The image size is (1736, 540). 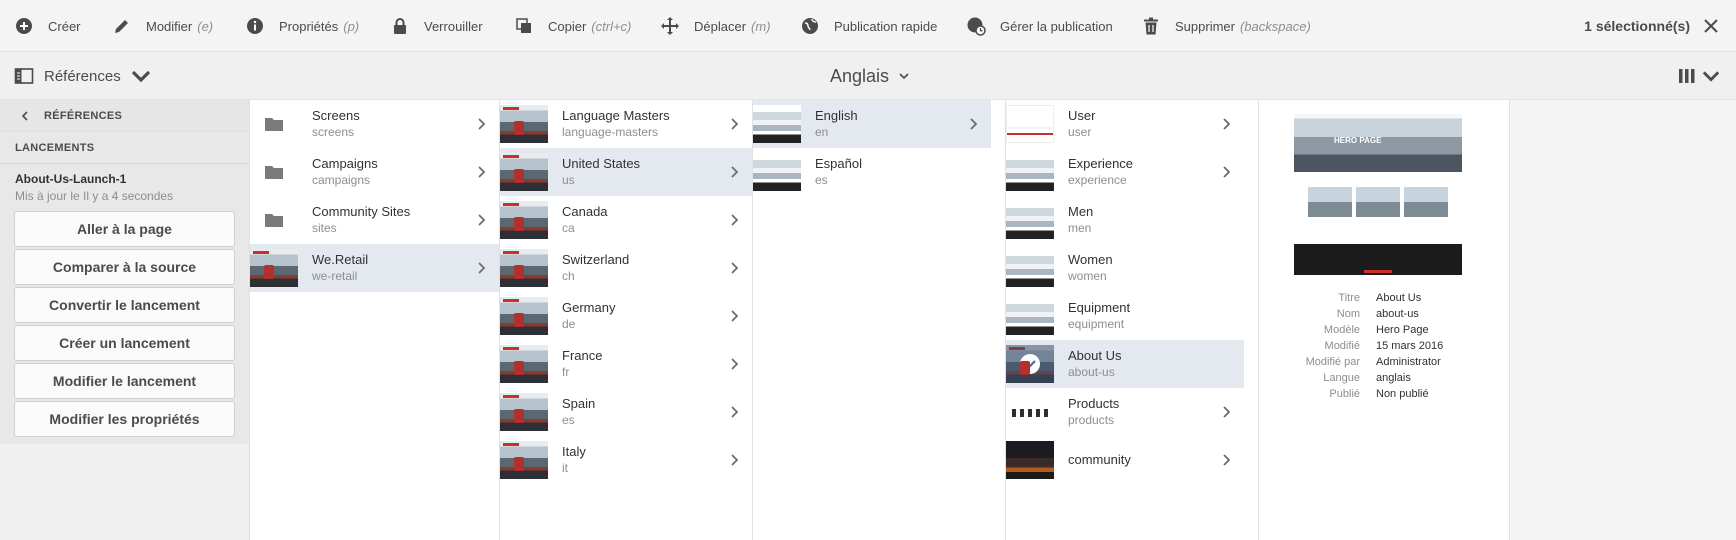 What do you see at coordinates (140, 76) in the screenshot?
I see `chevron-down-icon` at bounding box center [140, 76].